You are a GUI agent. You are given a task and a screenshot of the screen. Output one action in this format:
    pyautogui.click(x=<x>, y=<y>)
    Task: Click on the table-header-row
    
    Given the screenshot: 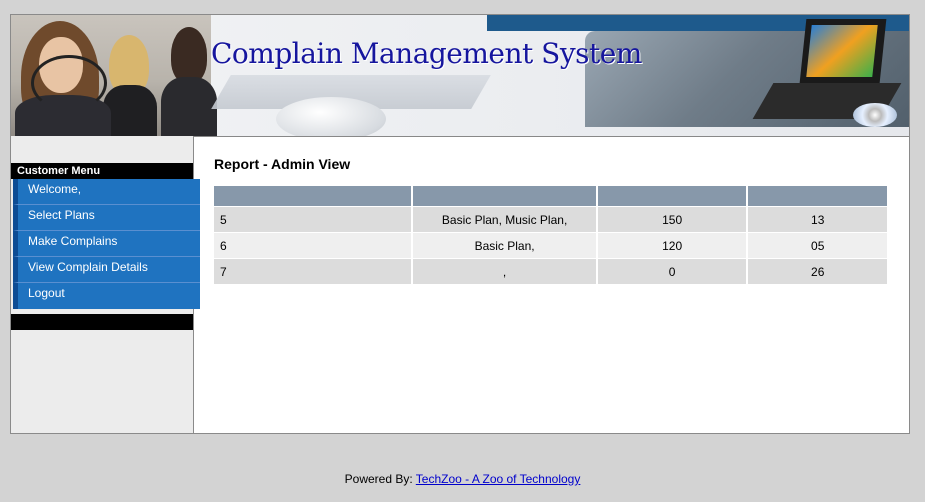 What is the action you would take?
    pyautogui.click(x=550, y=196)
    